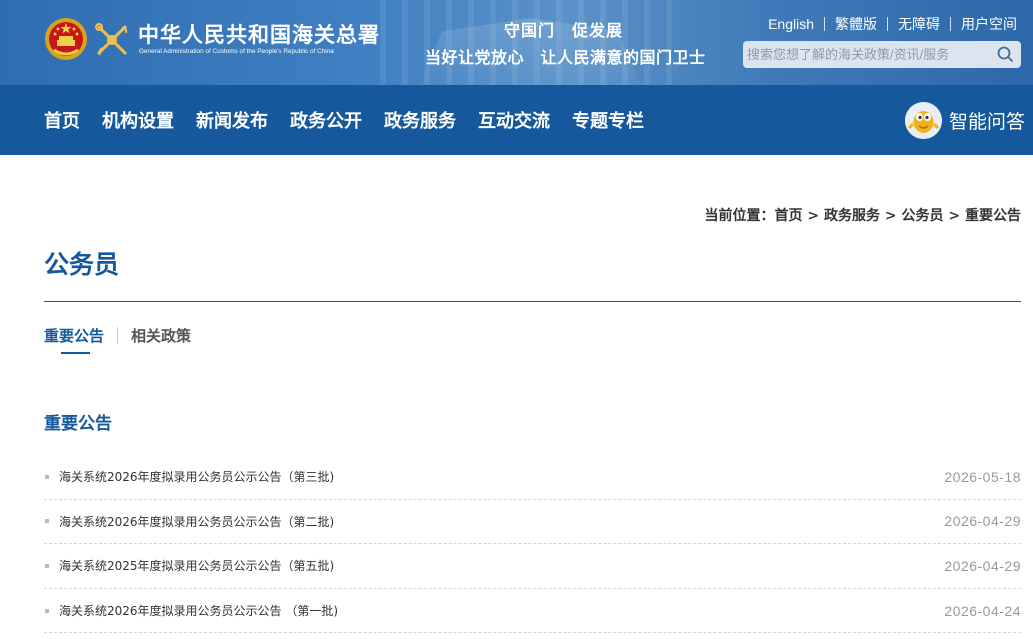 Image resolution: width=1033 pixels, height=639 pixels. I want to click on nav-item-special-topics: 专题专栏, so click(608, 120).